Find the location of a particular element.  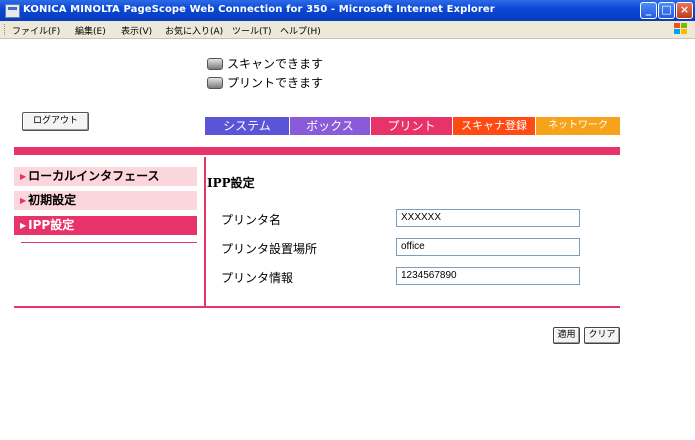

minimize-button: _ is located at coordinates (648, 10).